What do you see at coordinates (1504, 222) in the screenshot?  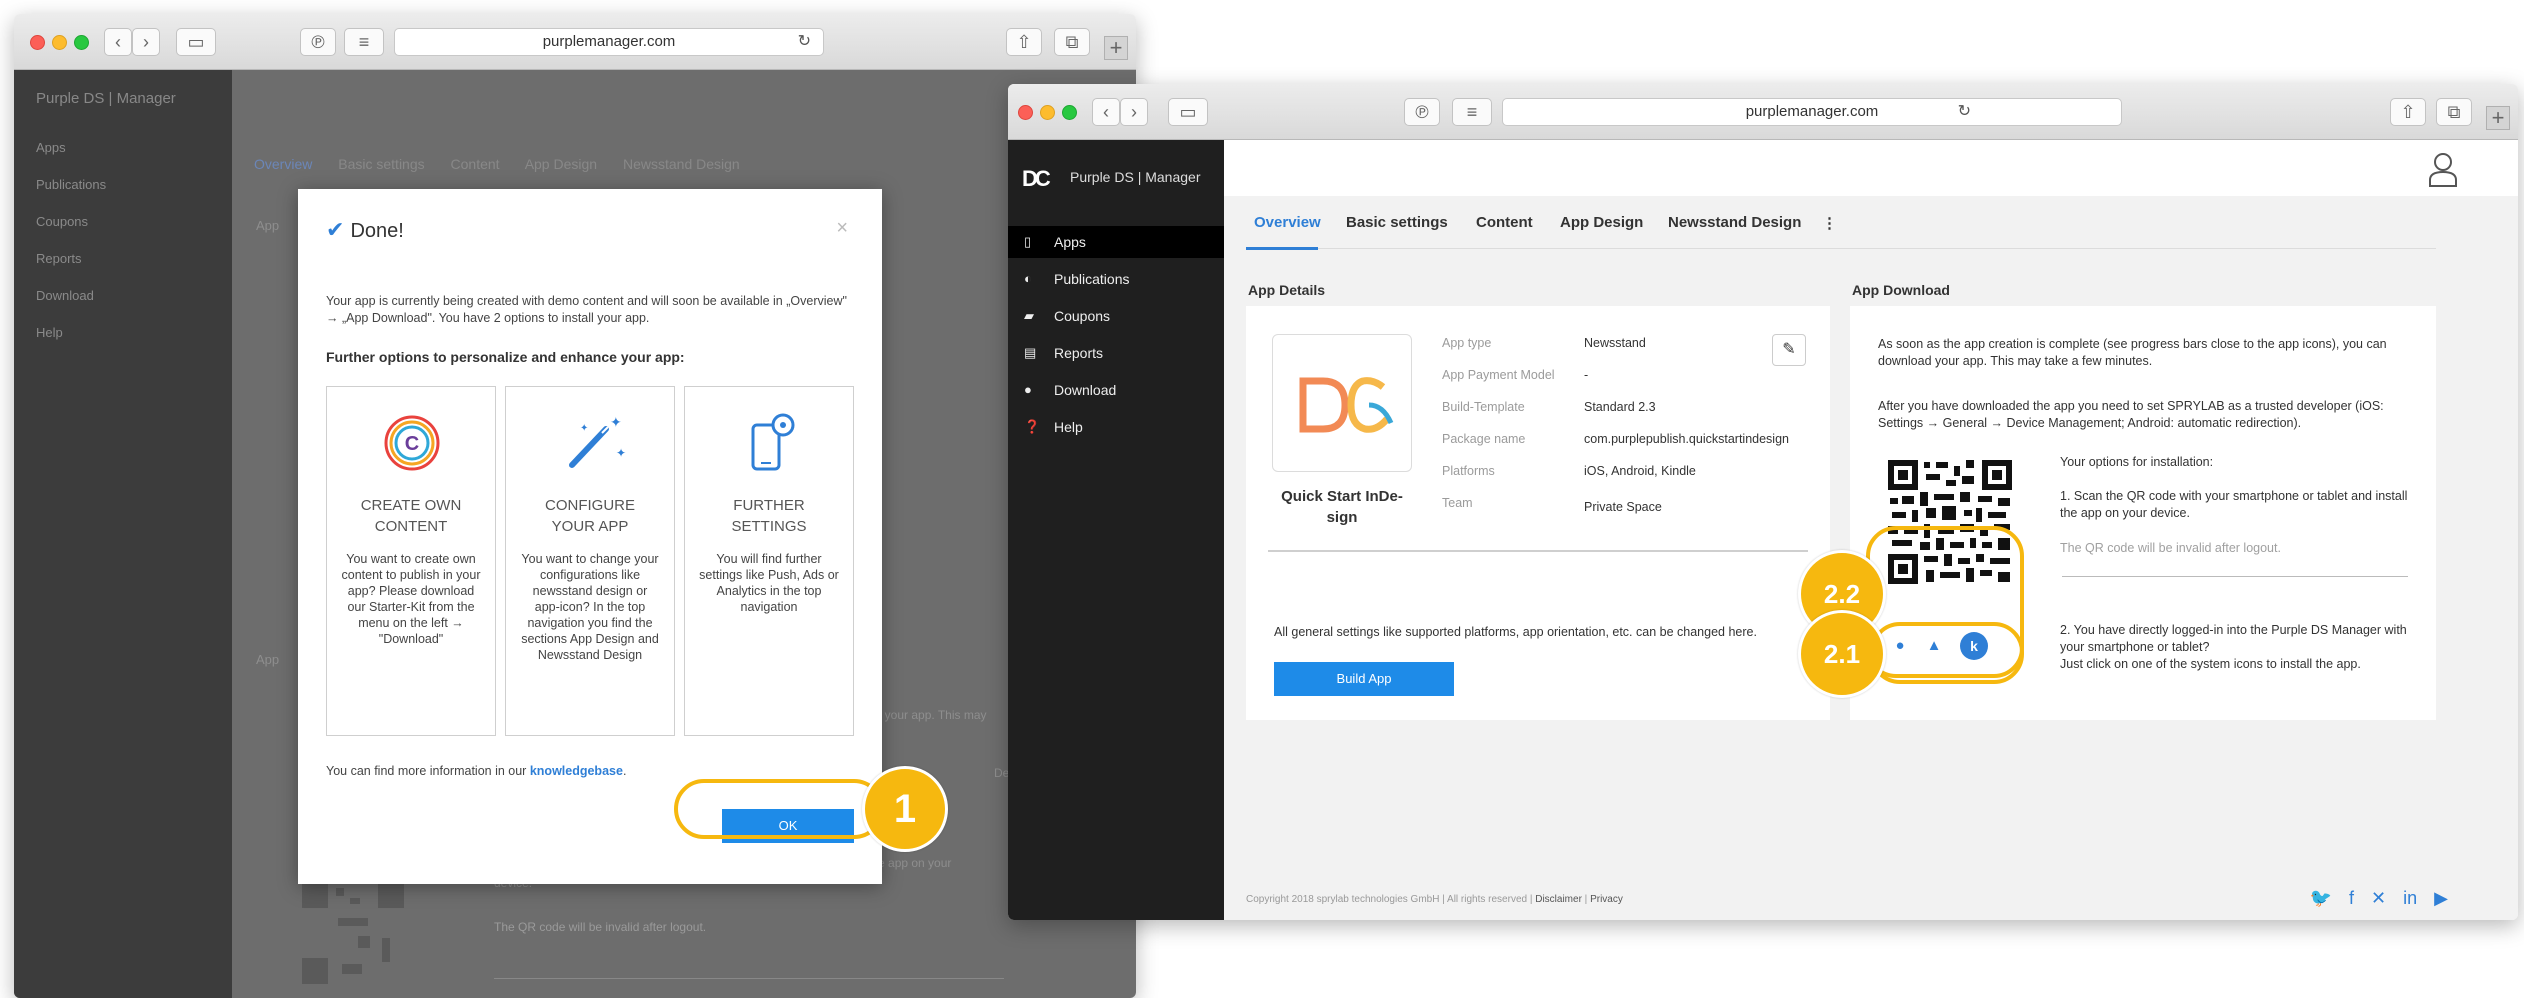 I see `tab-content: Content` at bounding box center [1504, 222].